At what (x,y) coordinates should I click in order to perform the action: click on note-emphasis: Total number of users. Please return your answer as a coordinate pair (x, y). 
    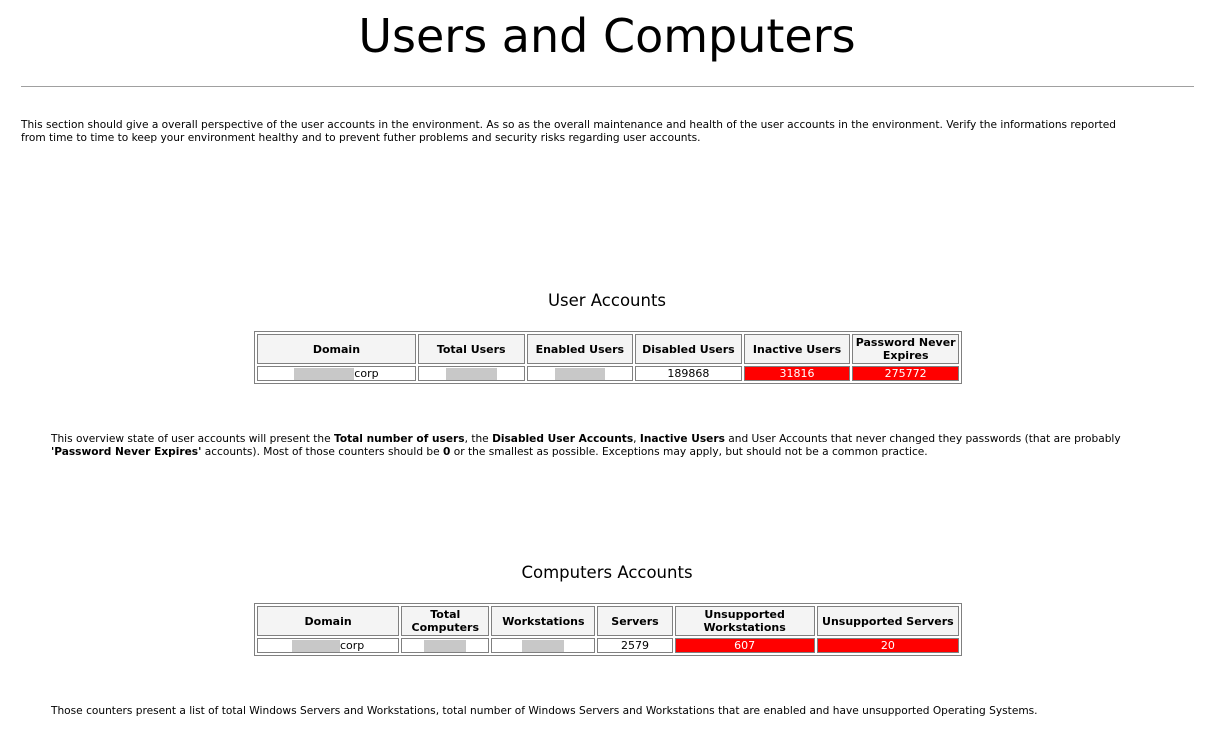
    Looking at the image, I should click on (399, 439).